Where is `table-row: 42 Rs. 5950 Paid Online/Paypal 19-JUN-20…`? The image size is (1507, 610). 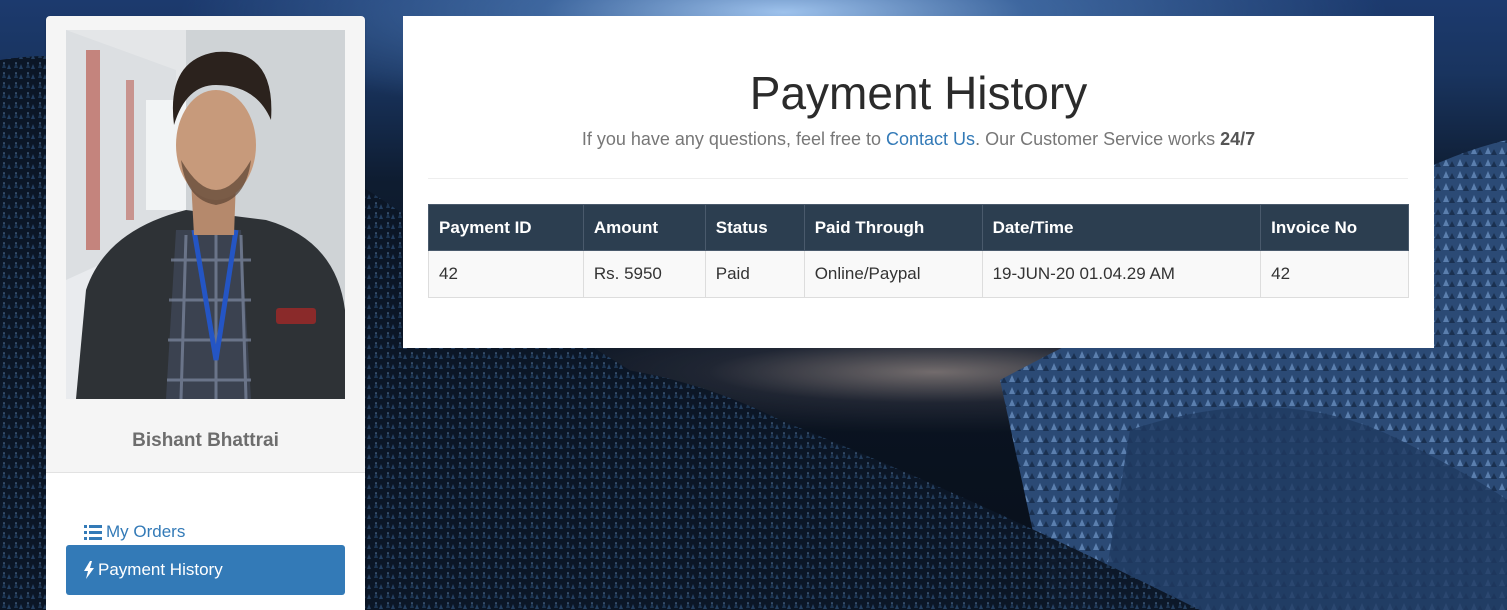 table-row: 42 Rs. 5950 Paid Online/Paypal 19-JUN-20… is located at coordinates (918, 274).